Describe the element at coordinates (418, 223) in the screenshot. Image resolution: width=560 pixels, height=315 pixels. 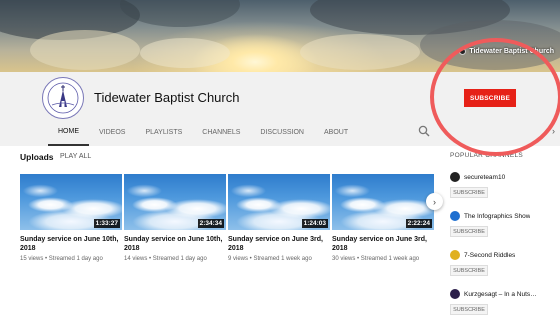
I see `video-duration: 2:22:24` at that location.